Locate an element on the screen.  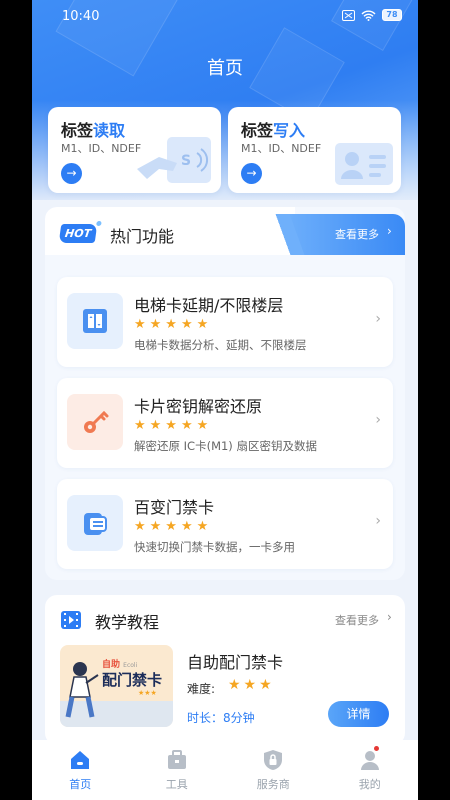
status-time: 10:40 is located at coordinates (81, 16).